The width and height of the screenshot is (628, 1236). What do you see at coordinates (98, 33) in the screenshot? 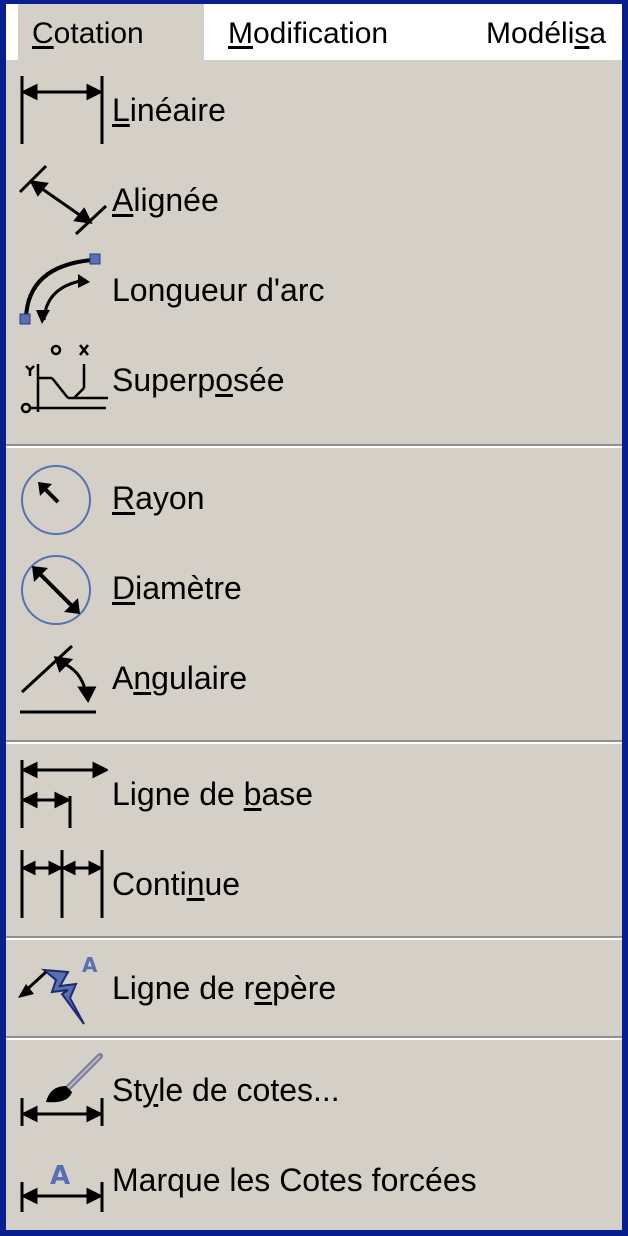
I see `menubar-item-label: otation` at bounding box center [98, 33].